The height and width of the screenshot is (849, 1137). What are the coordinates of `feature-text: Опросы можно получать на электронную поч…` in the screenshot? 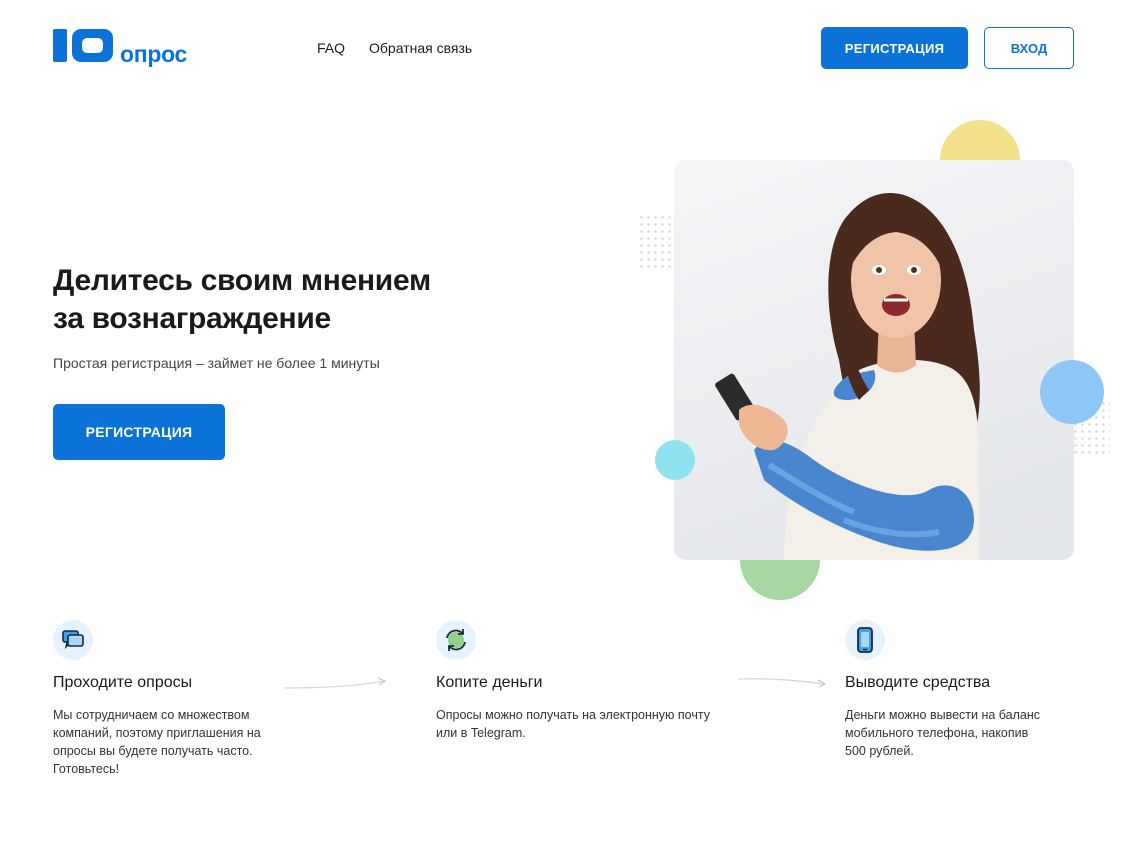 It's located at (573, 724).